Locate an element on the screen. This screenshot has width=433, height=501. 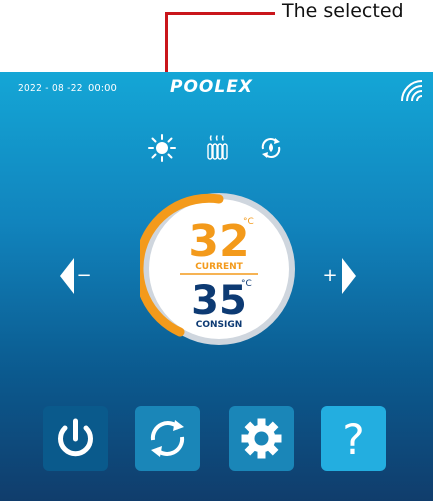
current-label: CURRENT is located at coordinates (219, 267).